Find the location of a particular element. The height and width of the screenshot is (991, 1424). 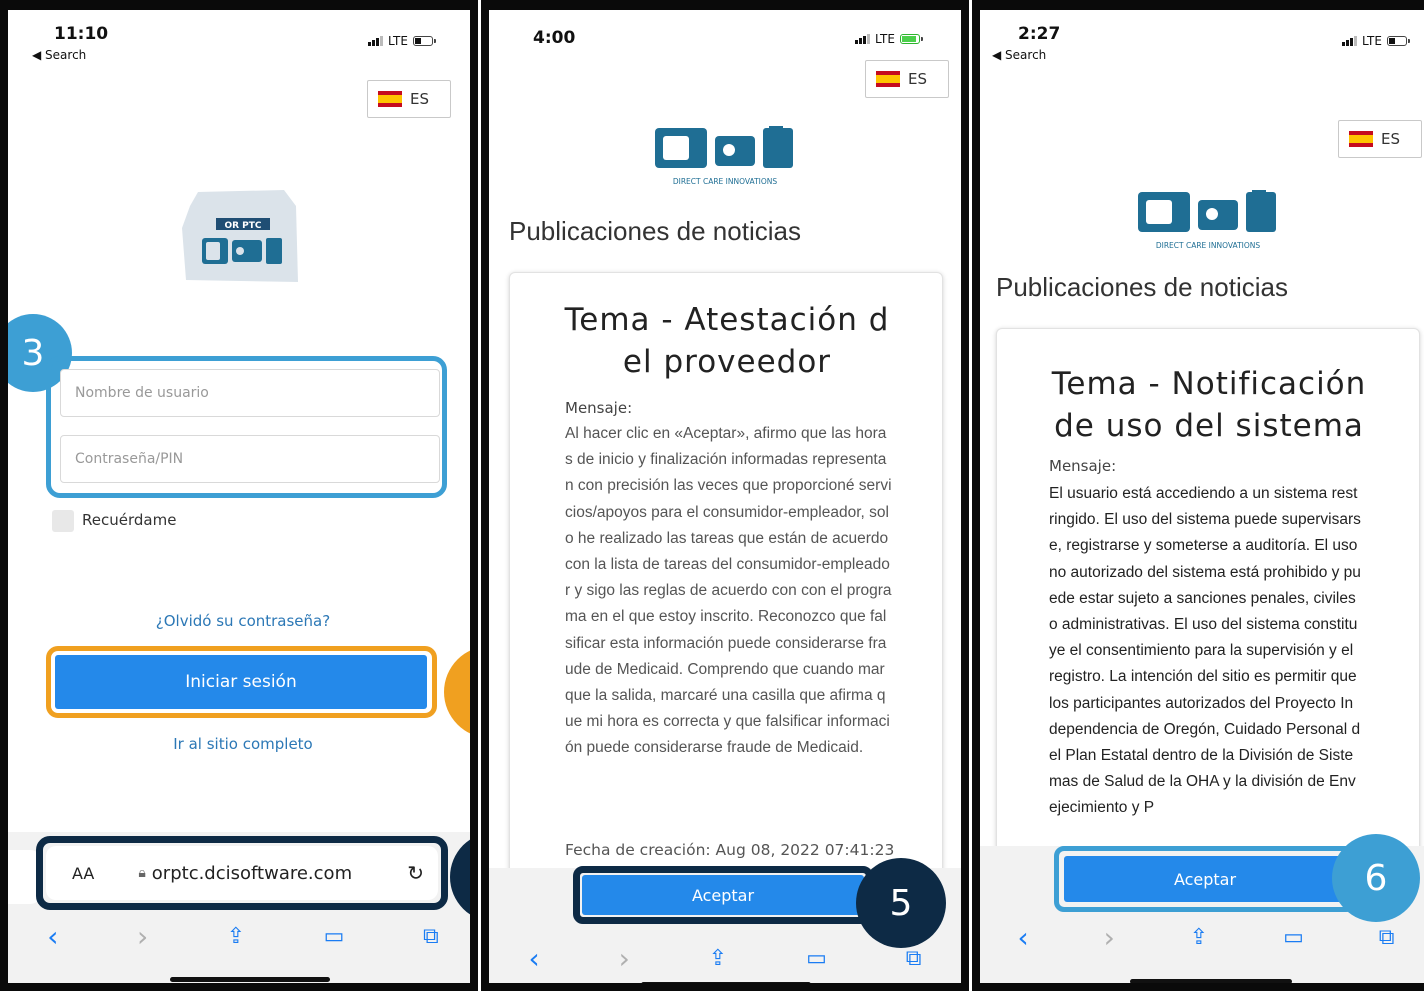

status-time: 11:10 is located at coordinates (81, 34).